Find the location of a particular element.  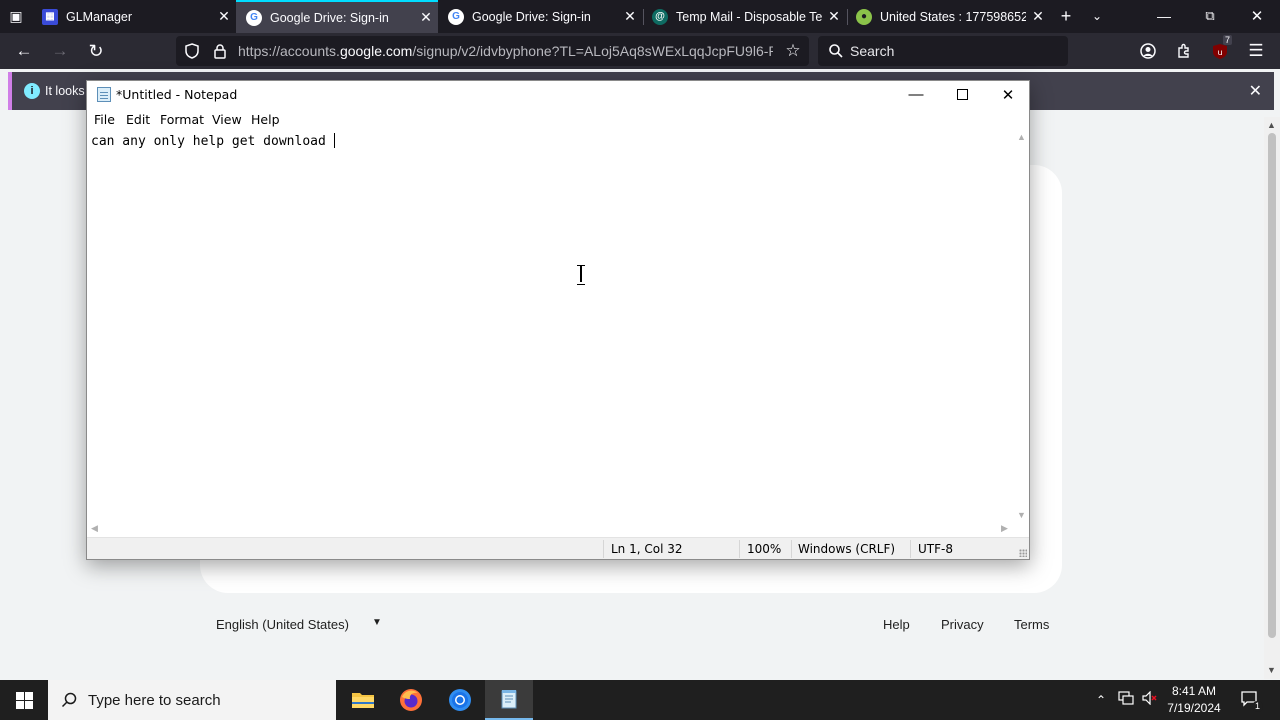

menu-help: Help is located at coordinates (265, 119).